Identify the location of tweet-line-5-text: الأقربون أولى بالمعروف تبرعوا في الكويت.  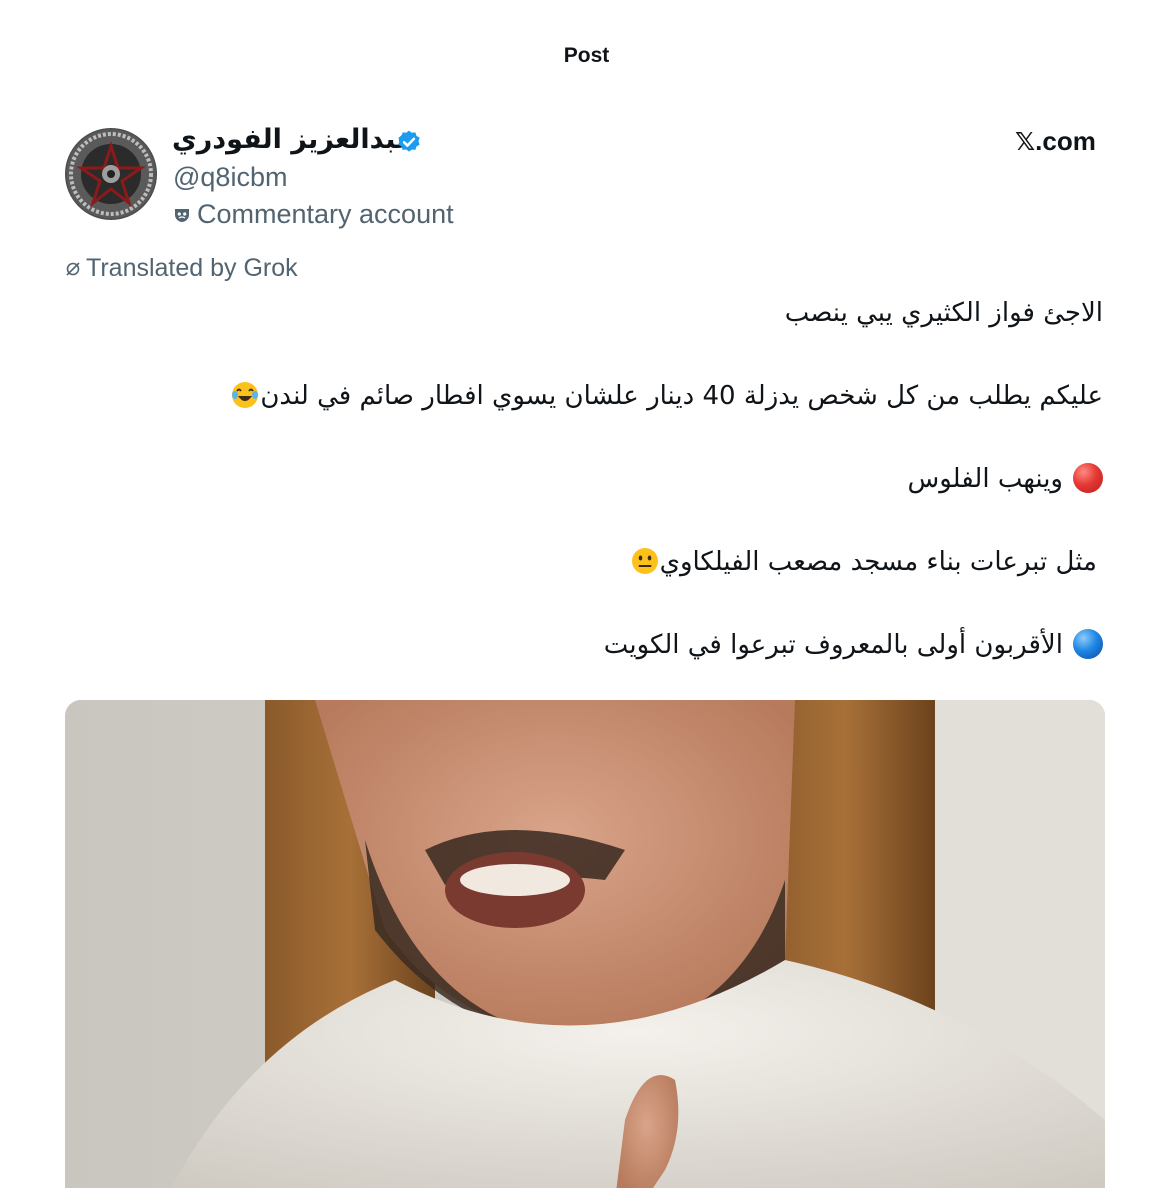
(833, 645).